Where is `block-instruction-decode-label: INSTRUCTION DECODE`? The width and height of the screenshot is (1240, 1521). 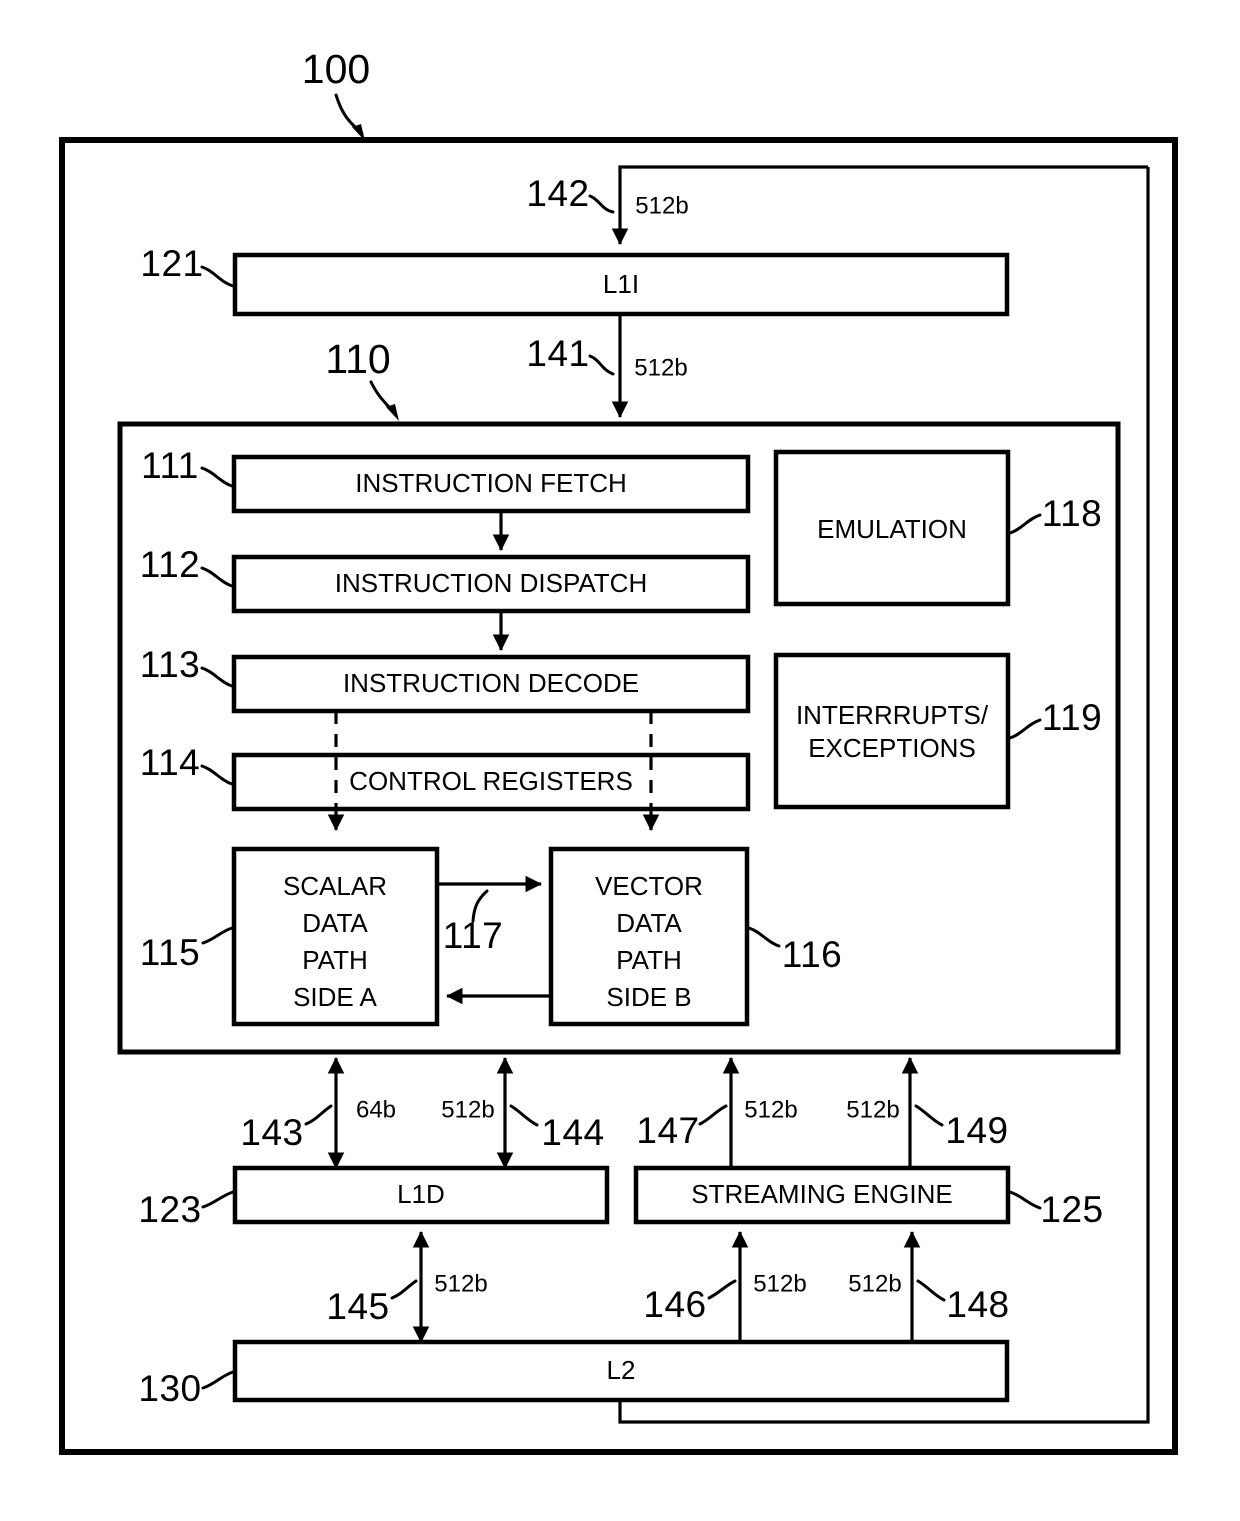
block-instruction-decode-label: INSTRUCTION DECODE is located at coordinates (491, 683).